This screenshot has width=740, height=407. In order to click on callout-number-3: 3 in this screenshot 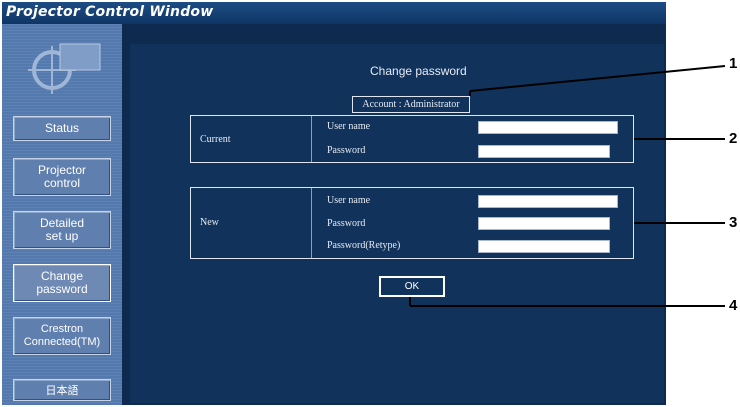, I will do `click(733, 222)`.